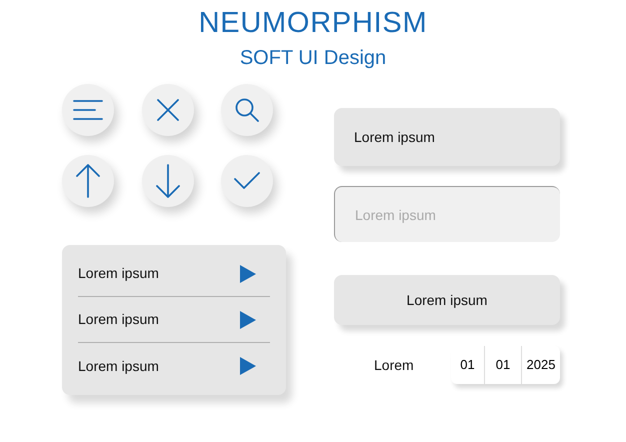 The width and height of the screenshot is (626, 442). I want to click on centered-button: Lorem ipsum, so click(447, 300).